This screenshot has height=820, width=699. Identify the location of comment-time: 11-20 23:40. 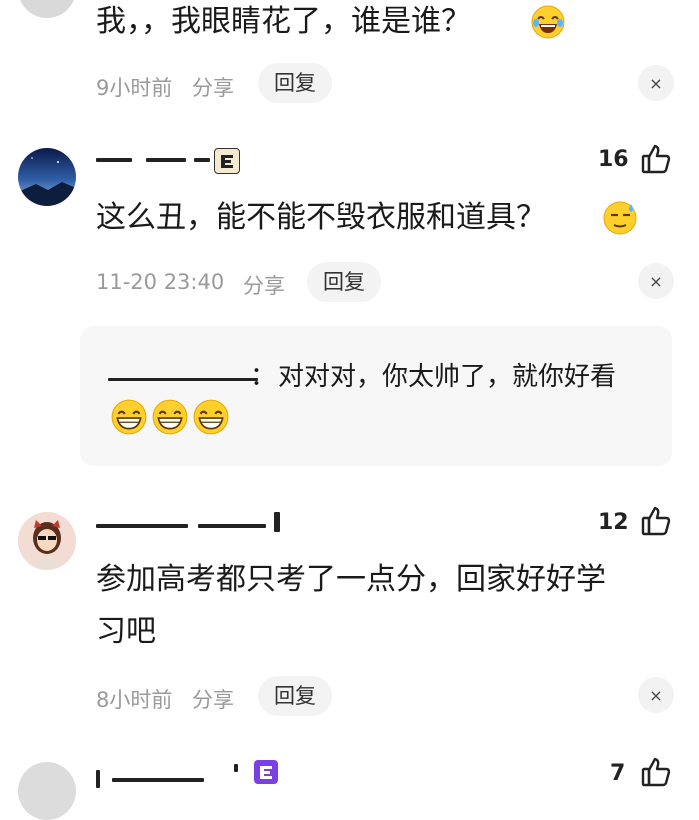
(160, 282).